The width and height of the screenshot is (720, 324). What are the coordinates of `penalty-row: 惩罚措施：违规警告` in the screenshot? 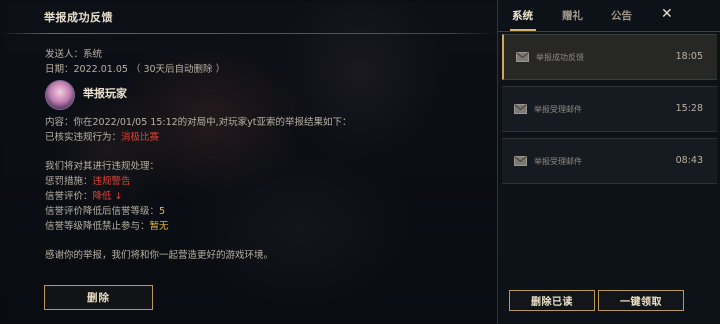 It's located at (88, 180).